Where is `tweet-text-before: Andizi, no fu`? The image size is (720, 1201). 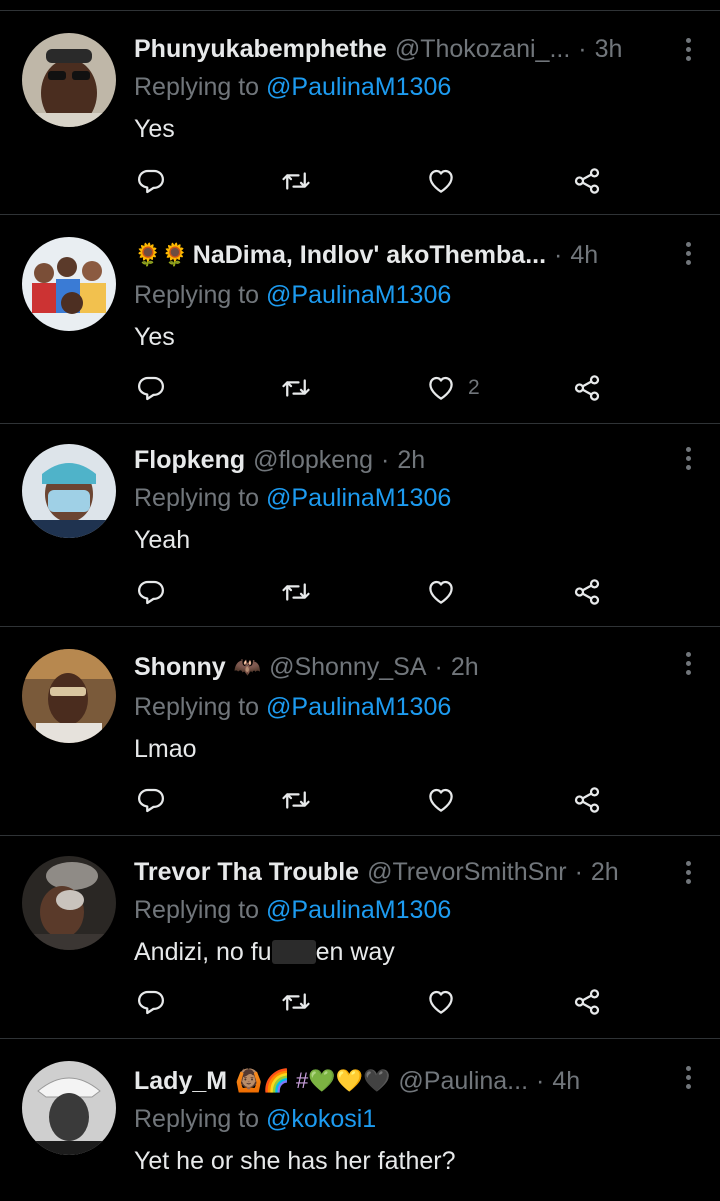
tweet-text-before: Andizi, no fu is located at coordinates (203, 952).